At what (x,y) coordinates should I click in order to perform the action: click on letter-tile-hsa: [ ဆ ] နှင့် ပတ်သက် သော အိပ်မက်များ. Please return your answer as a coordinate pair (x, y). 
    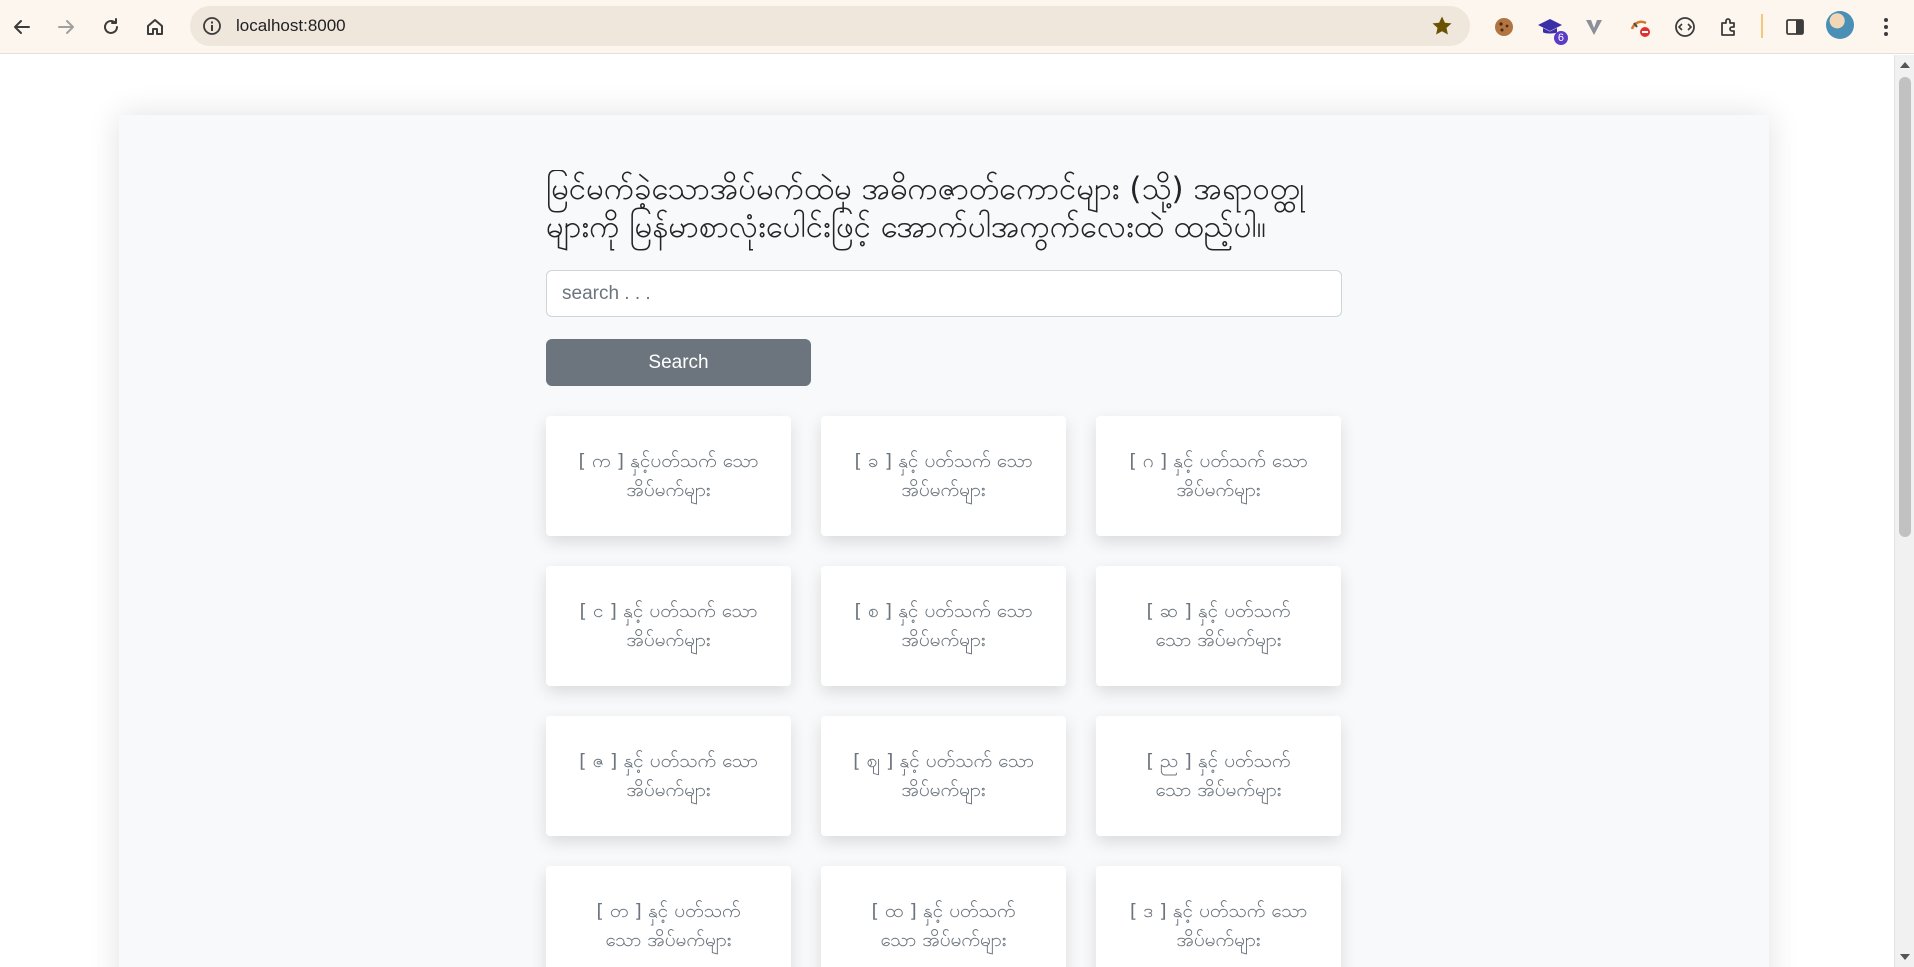
    Looking at the image, I should click on (1218, 626).